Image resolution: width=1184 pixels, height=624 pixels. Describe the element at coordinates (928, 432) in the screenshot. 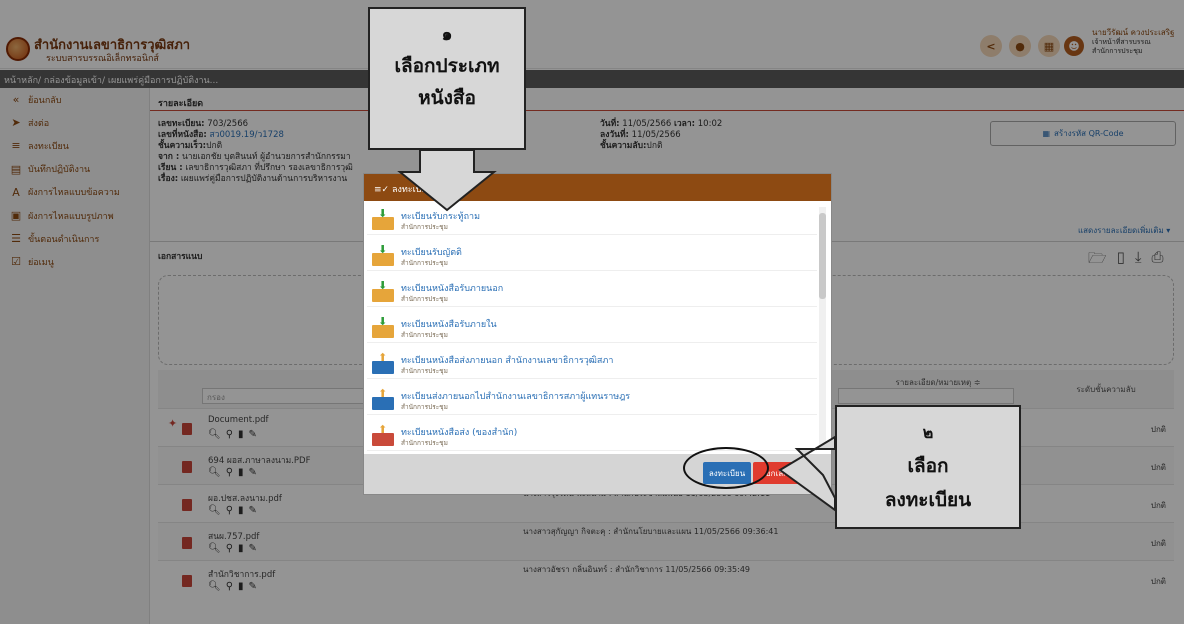

I see `step2-number: ๒` at that location.